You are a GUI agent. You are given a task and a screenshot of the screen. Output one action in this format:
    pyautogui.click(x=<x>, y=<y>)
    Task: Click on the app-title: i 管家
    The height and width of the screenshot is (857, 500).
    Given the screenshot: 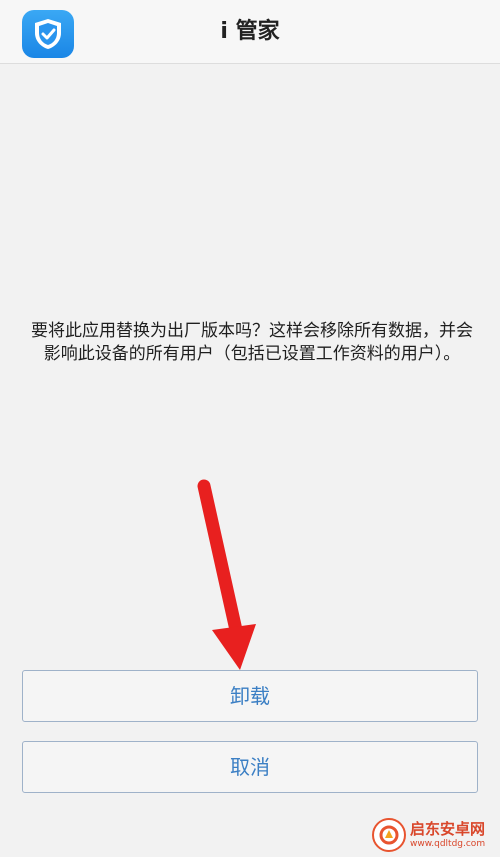 What is the action you would take?
    pyautogui.click(x=250, y=31)
    